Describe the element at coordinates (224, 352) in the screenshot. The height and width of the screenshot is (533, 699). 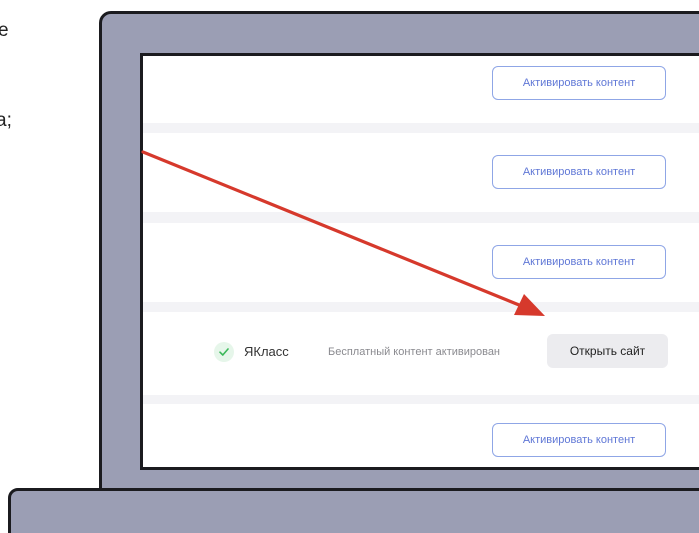
I see `check-icon` at that location.